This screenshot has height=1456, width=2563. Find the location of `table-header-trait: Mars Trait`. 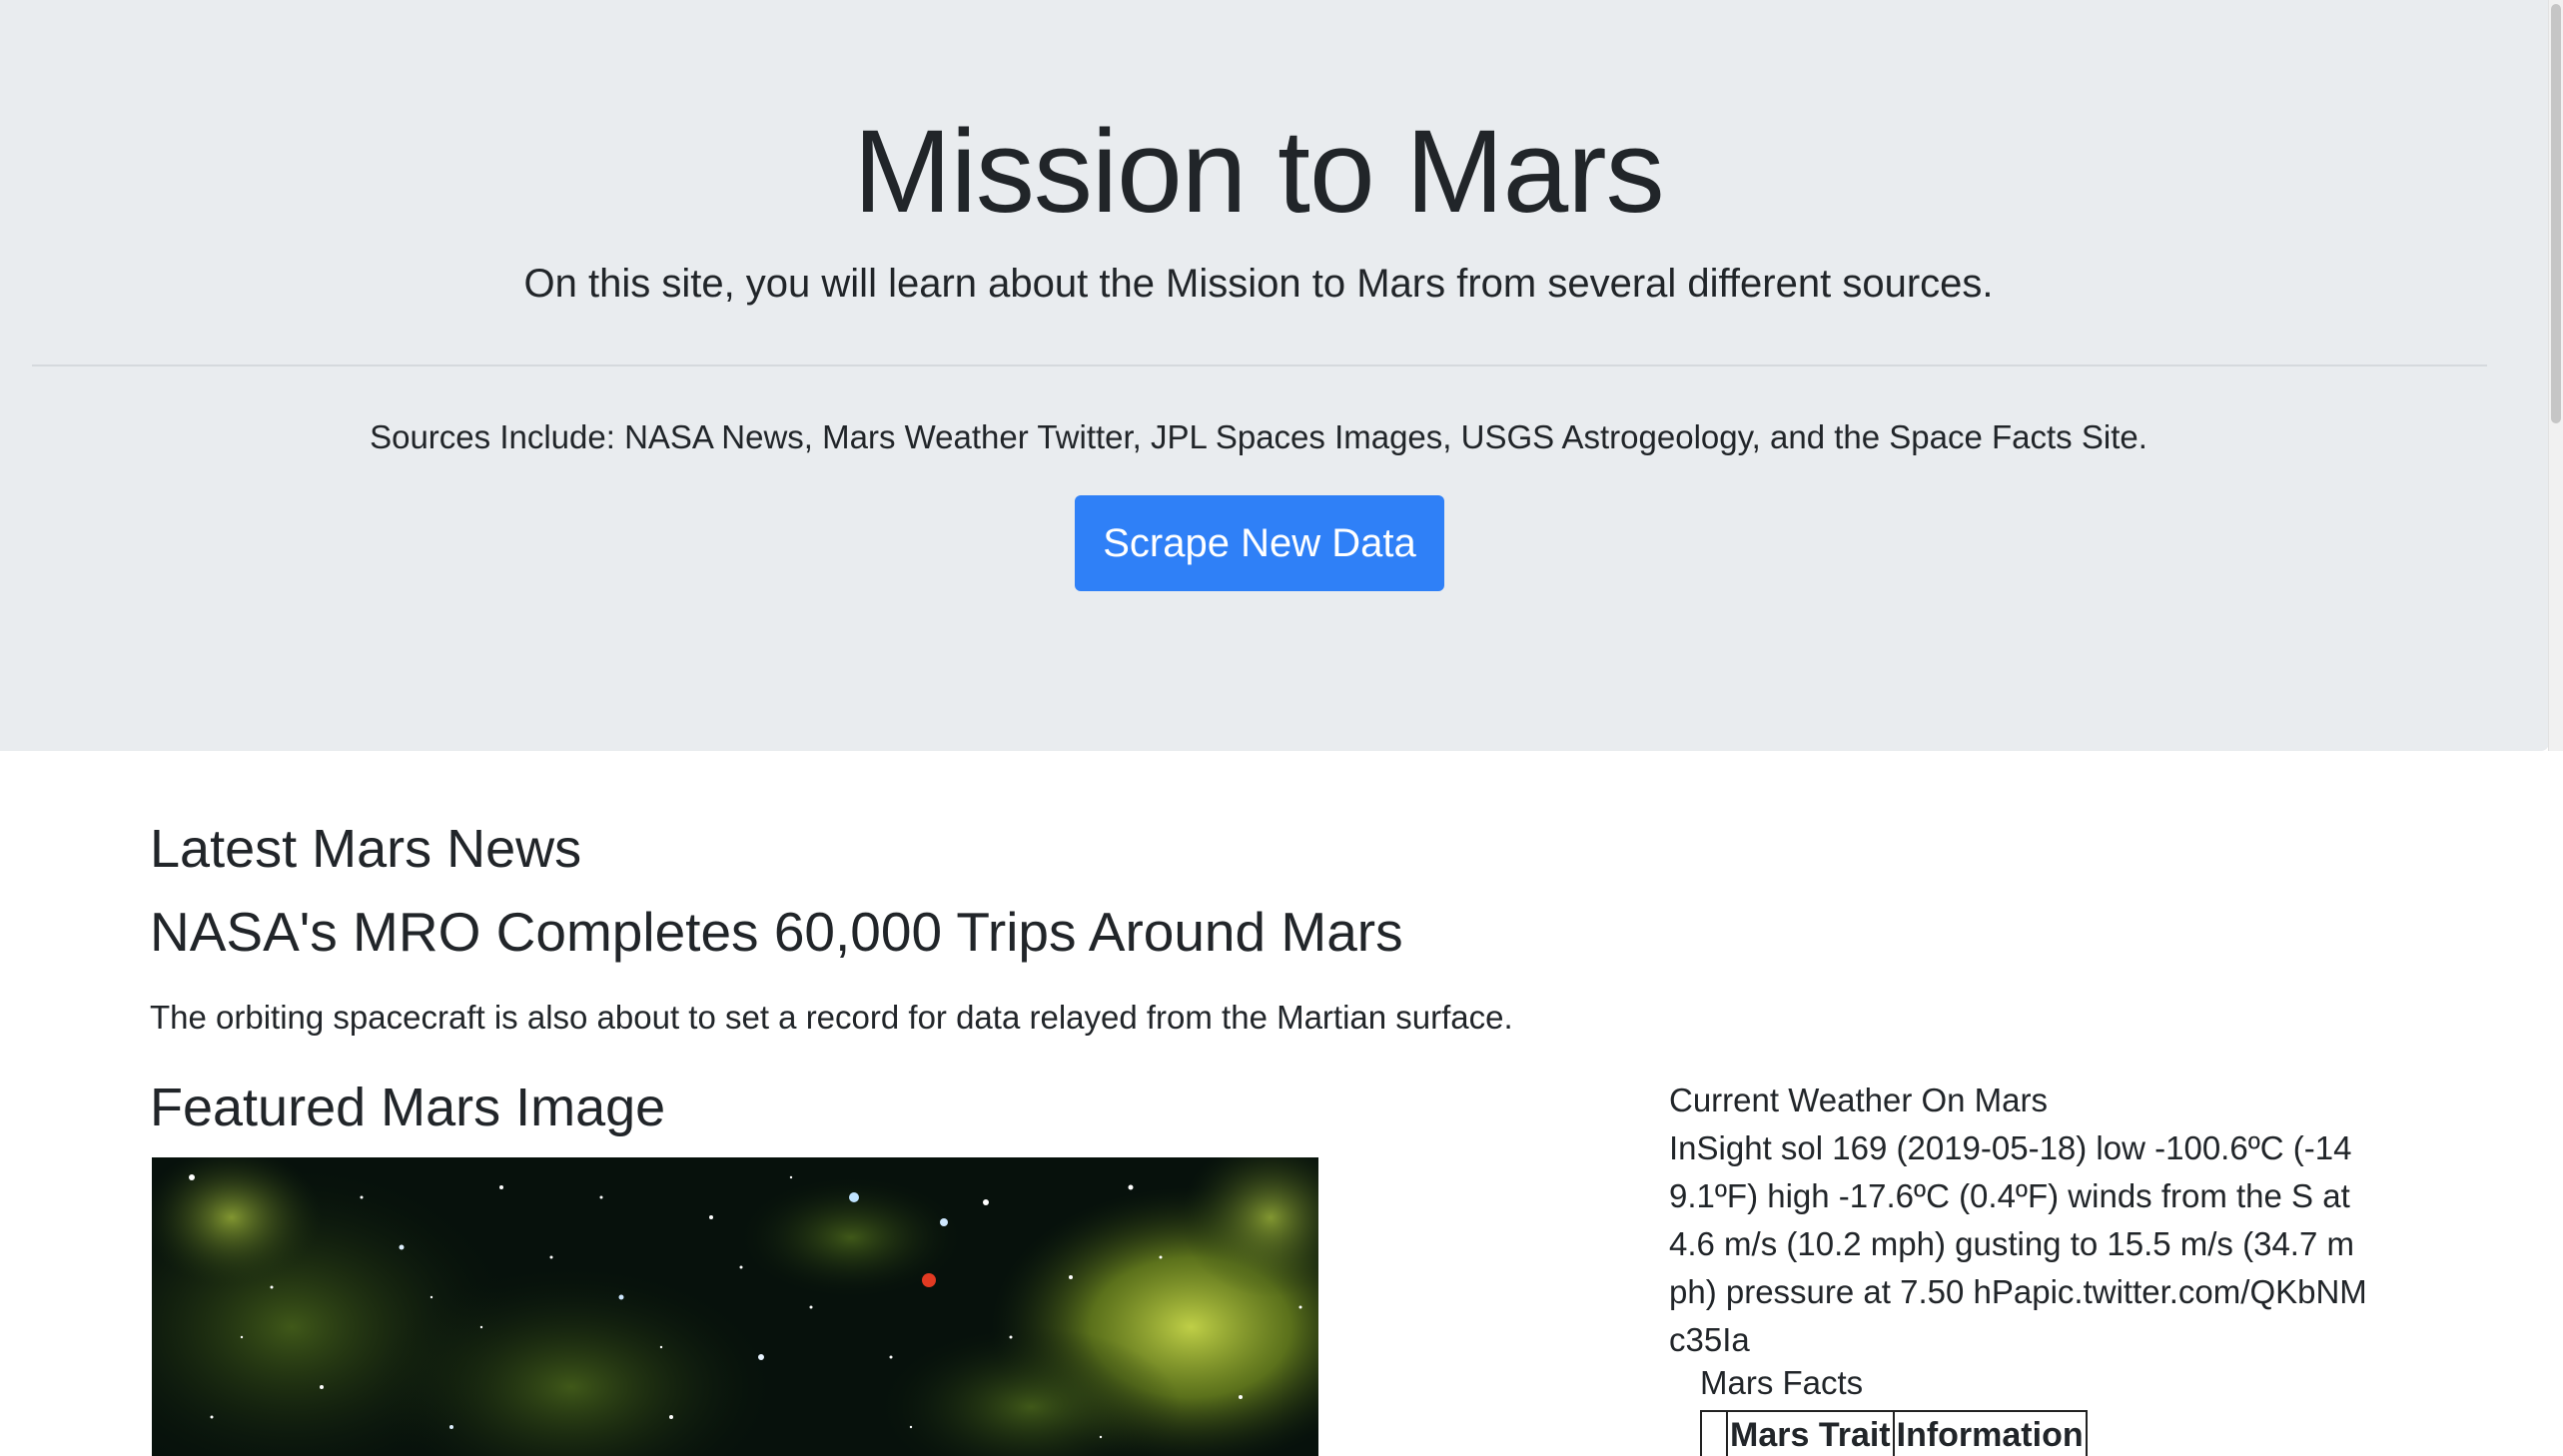

table-header-trait: Mars Trait is located at coordinates (1810, 1433).